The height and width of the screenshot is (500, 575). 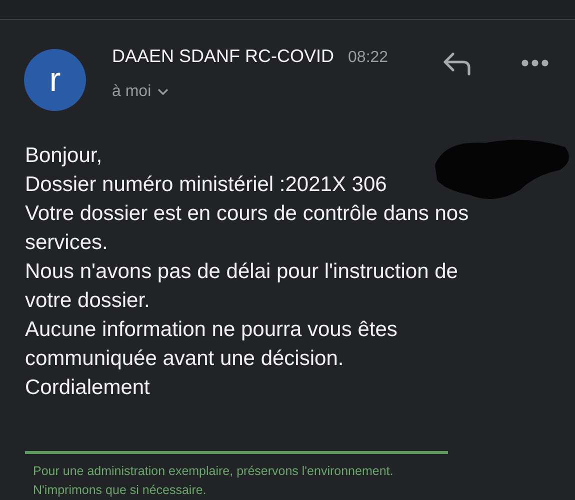 What do you see at coordinates (88, 388) in the screenshot?
I see `message-line: Cordialement` at bounding box center [88, 388].